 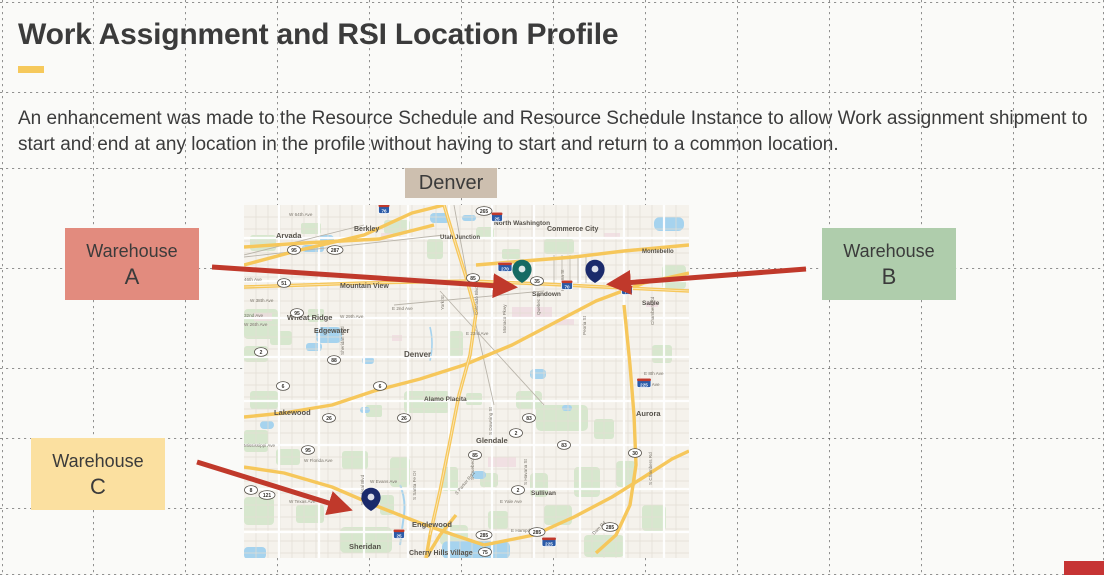 What do you see at coordinates (476, 300) in the screenshot?
I see `map-street-label: Colorado Blvd` at bounding box center [476, 300].